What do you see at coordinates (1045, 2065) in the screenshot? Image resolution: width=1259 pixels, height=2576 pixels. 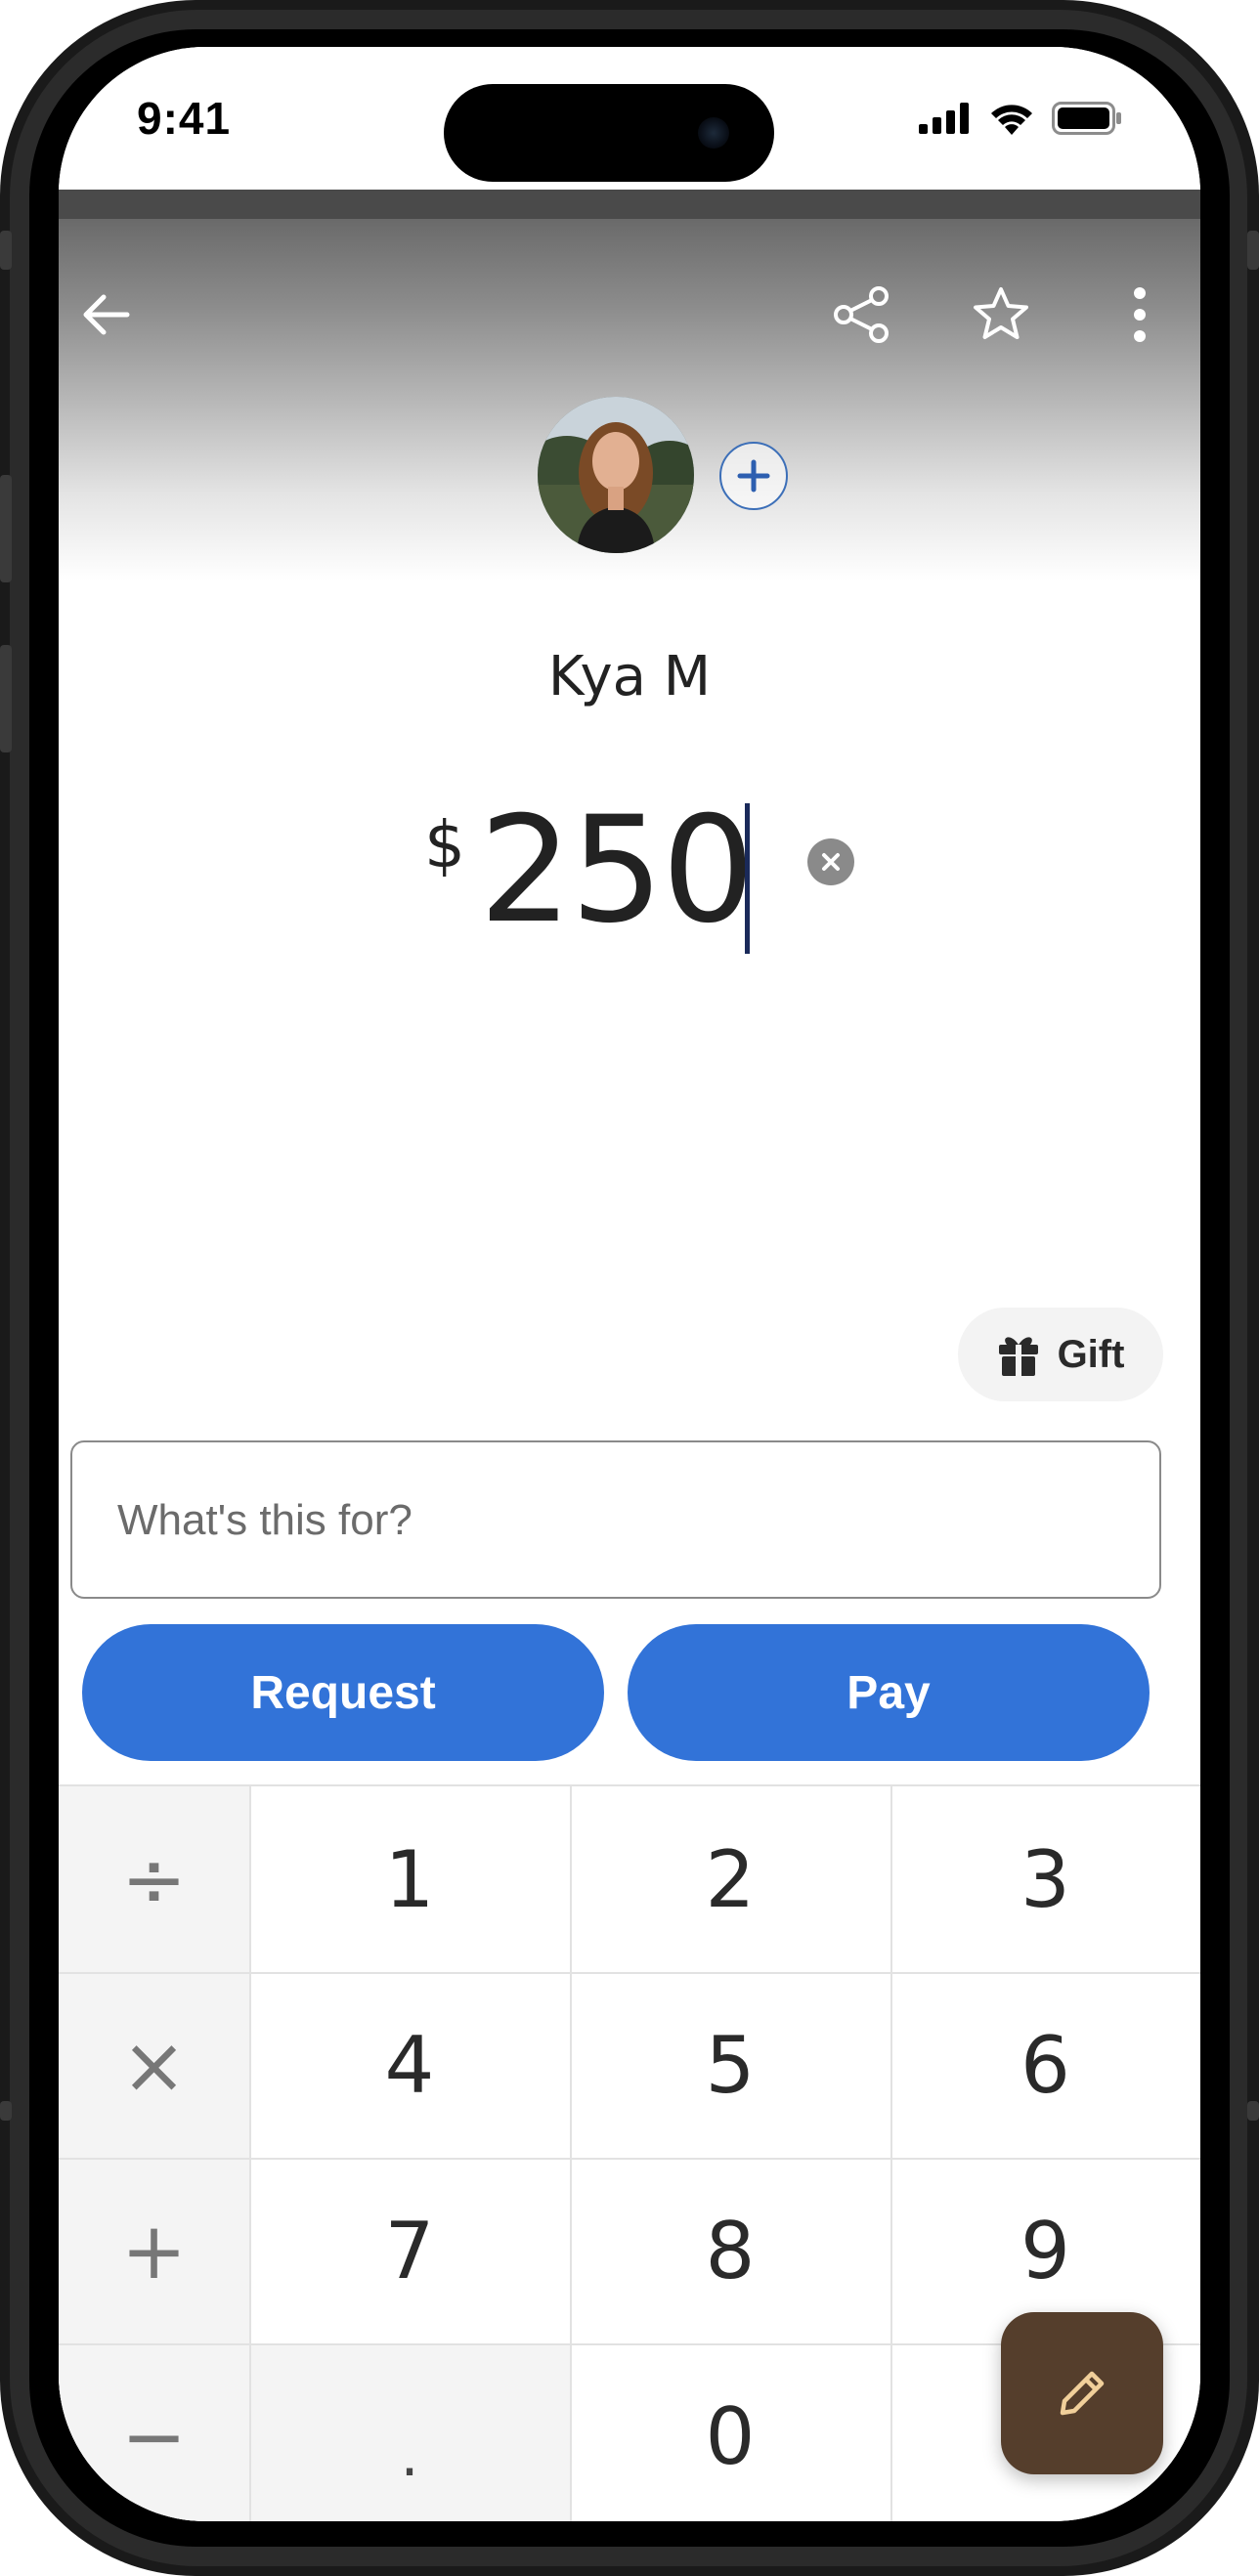 I see `digit-key-6: 6` at bounding box center [1045, 2065].